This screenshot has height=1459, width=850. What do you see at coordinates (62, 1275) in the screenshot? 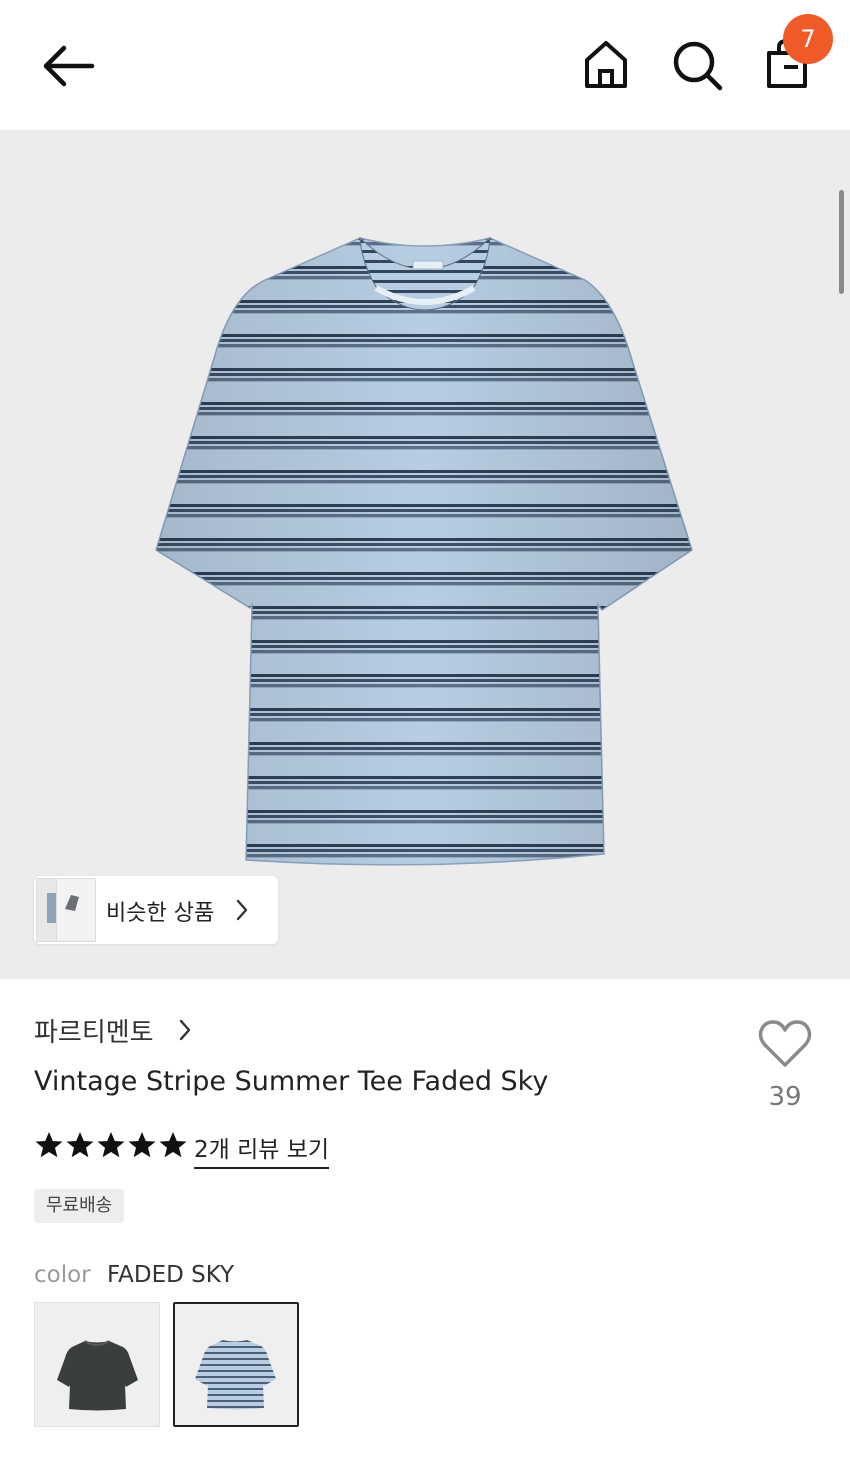
I see `color-option-label: color` at bounding box center [62, 1275].